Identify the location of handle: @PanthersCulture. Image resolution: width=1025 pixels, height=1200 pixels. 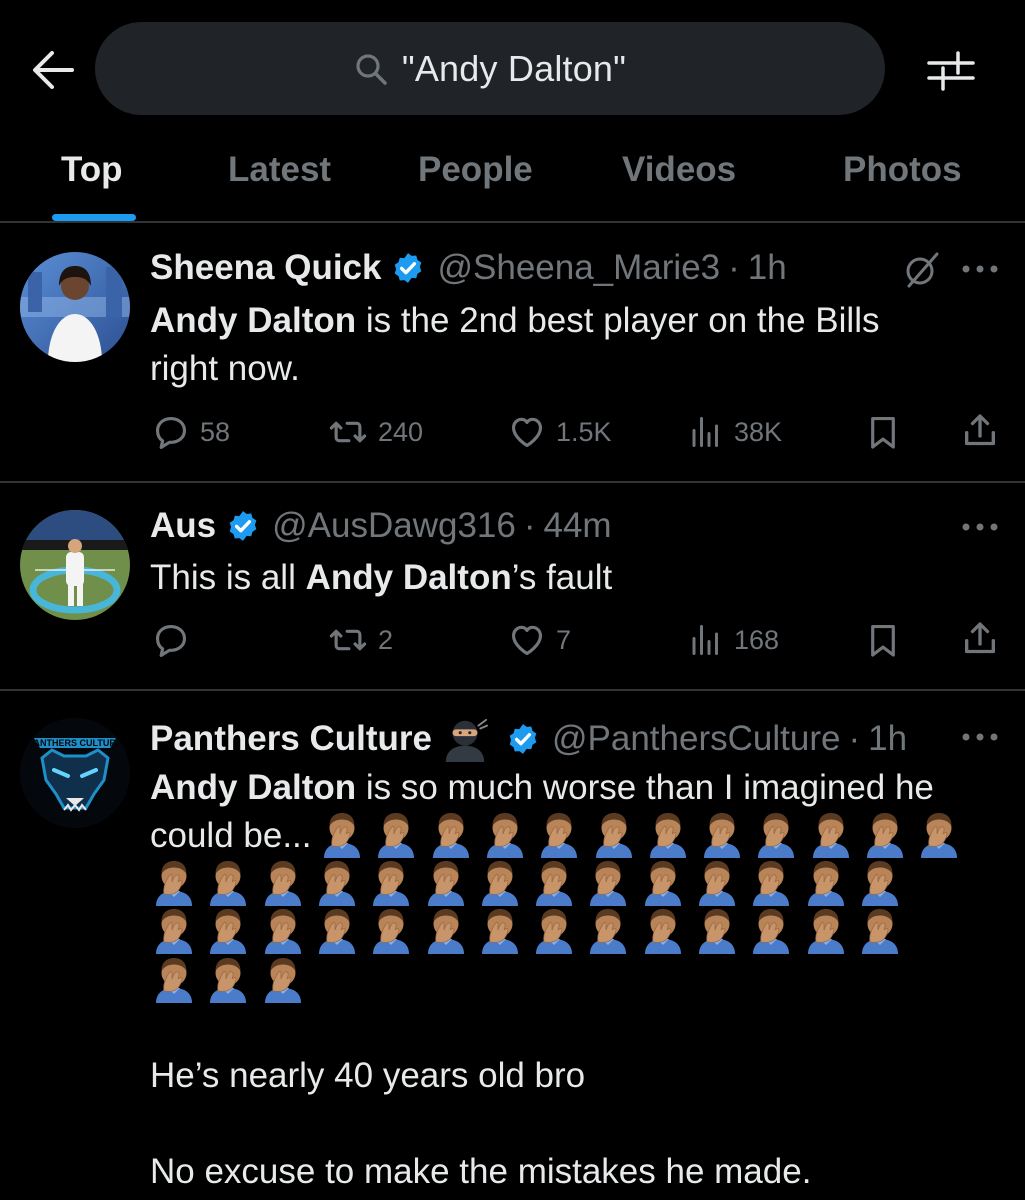
(696, 739).